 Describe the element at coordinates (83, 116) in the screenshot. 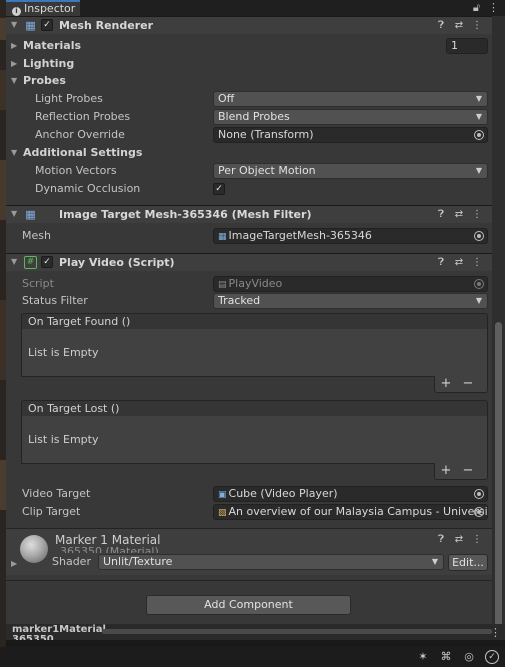

I see `reflection-probes-label: Reflection Probes` at that location.